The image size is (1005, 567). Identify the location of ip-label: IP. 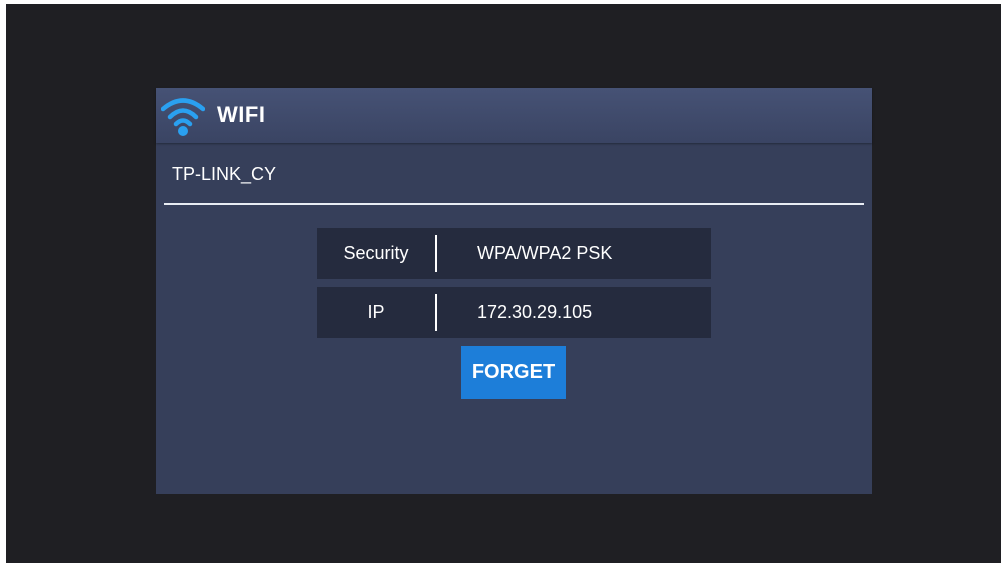
(376, 312).